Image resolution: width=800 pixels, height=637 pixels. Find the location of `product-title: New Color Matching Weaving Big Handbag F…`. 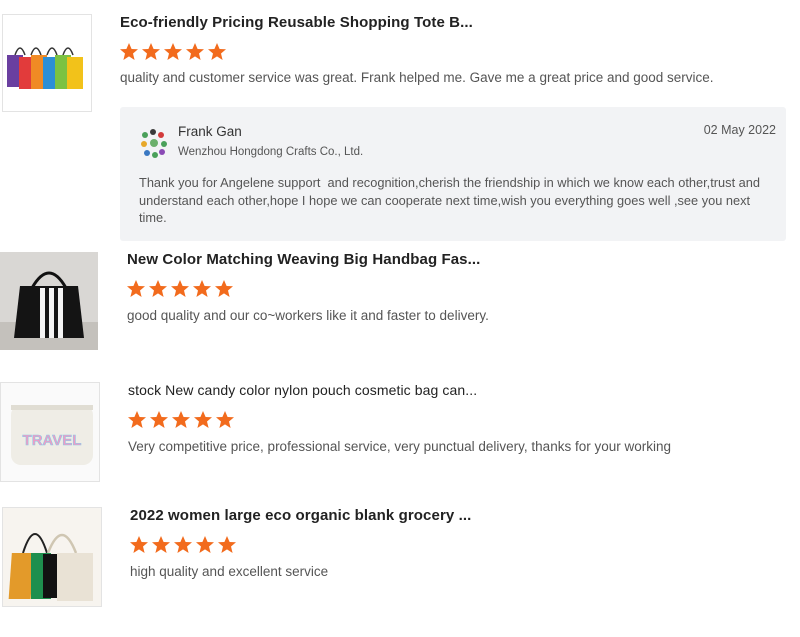

product-title: New Color Matching Weaving Big Handbag F… is located at coordinates (303, 259).